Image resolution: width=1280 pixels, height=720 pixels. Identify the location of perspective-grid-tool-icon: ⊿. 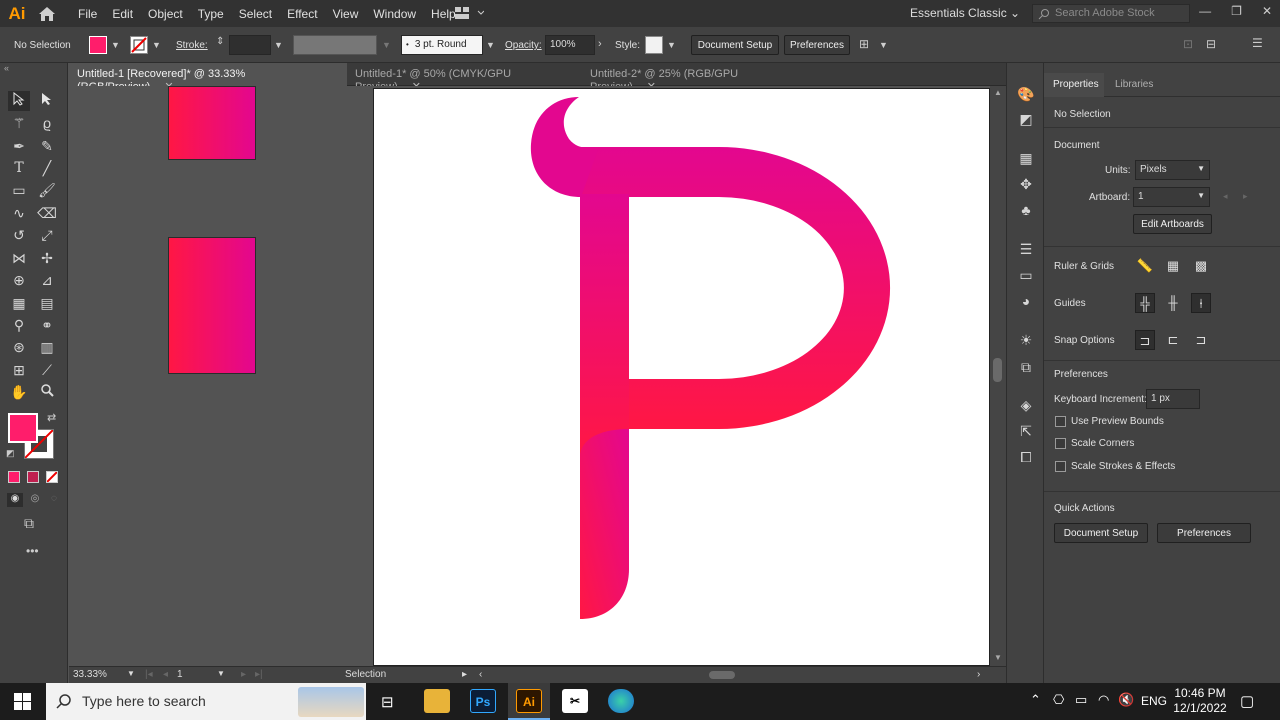
(47, 280).